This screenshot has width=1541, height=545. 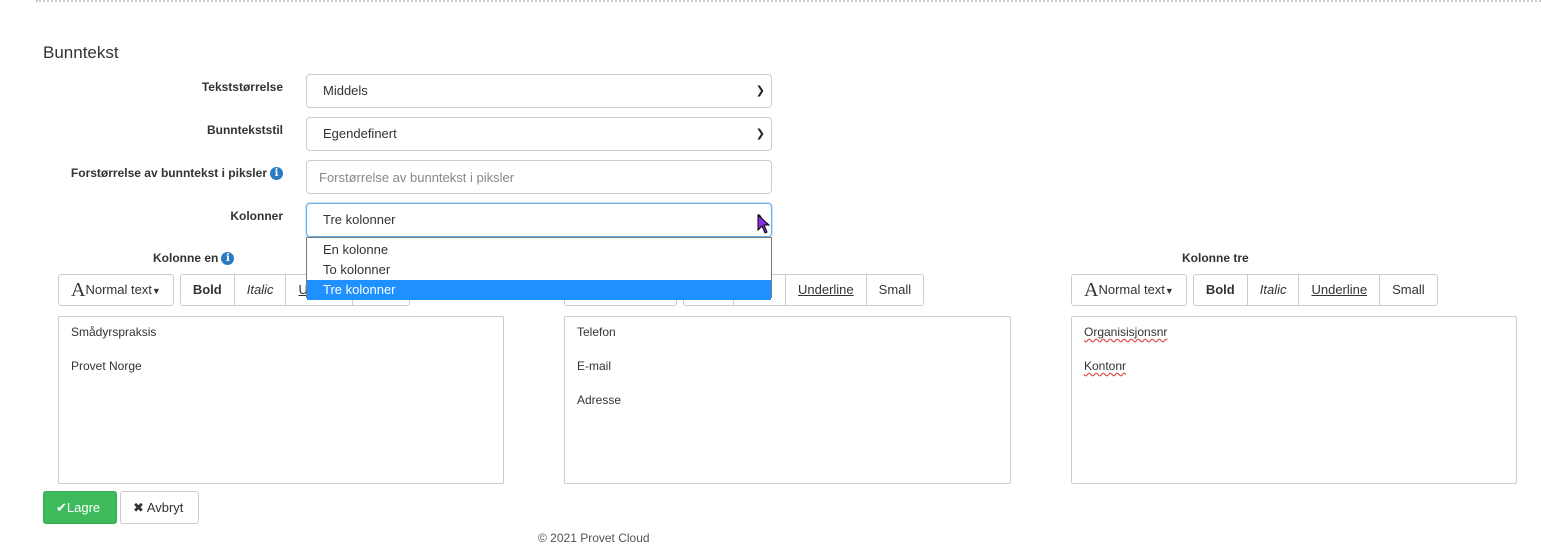 What do you see at coordinates (1105, 366) in the screenshot?
I see `editor-line: Kontonr` at bounding box center [1105, 366].